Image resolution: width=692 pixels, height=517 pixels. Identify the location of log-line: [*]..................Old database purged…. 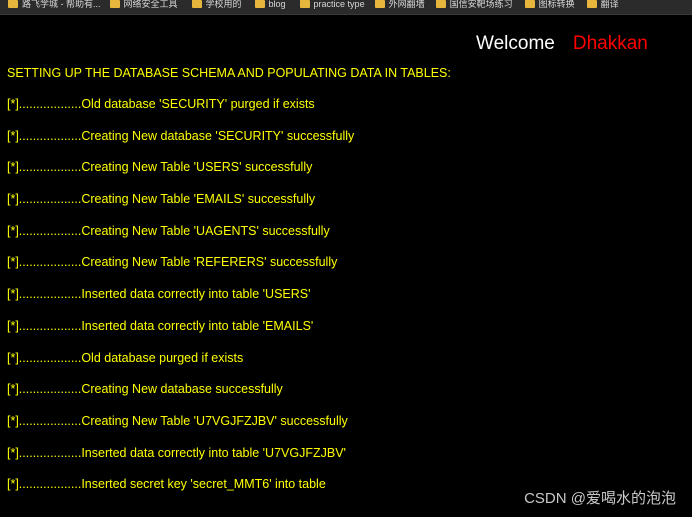
(125, 357).